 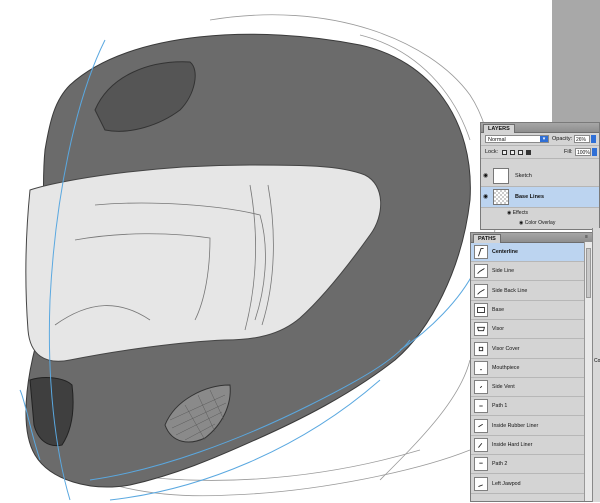 I want to click on path-name: Visor Cover, so click(x=506, y=348).